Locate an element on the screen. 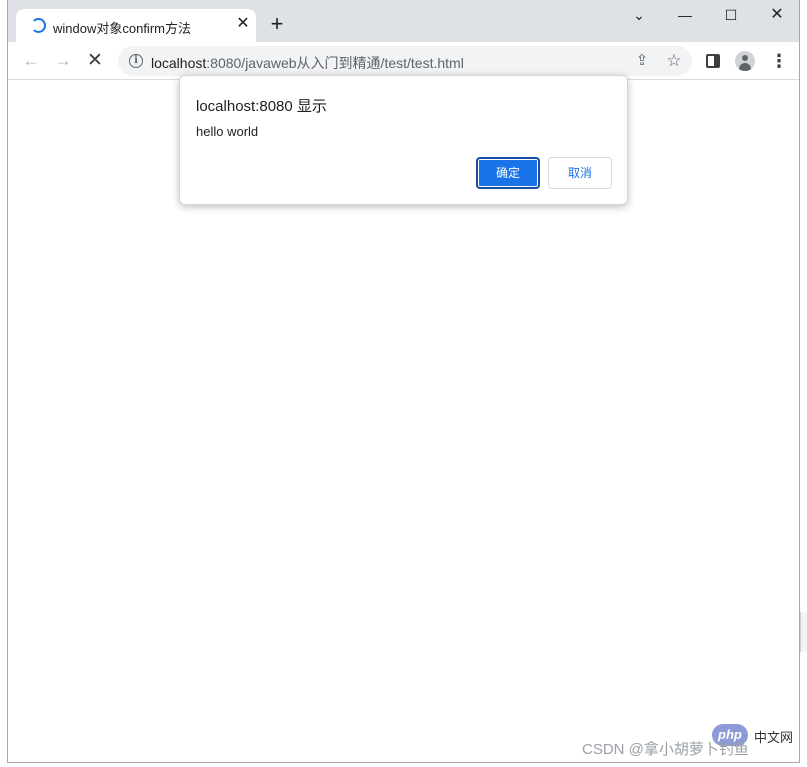 The image size is (807, 767). background-window-edge is located at coordinates (803, 632).